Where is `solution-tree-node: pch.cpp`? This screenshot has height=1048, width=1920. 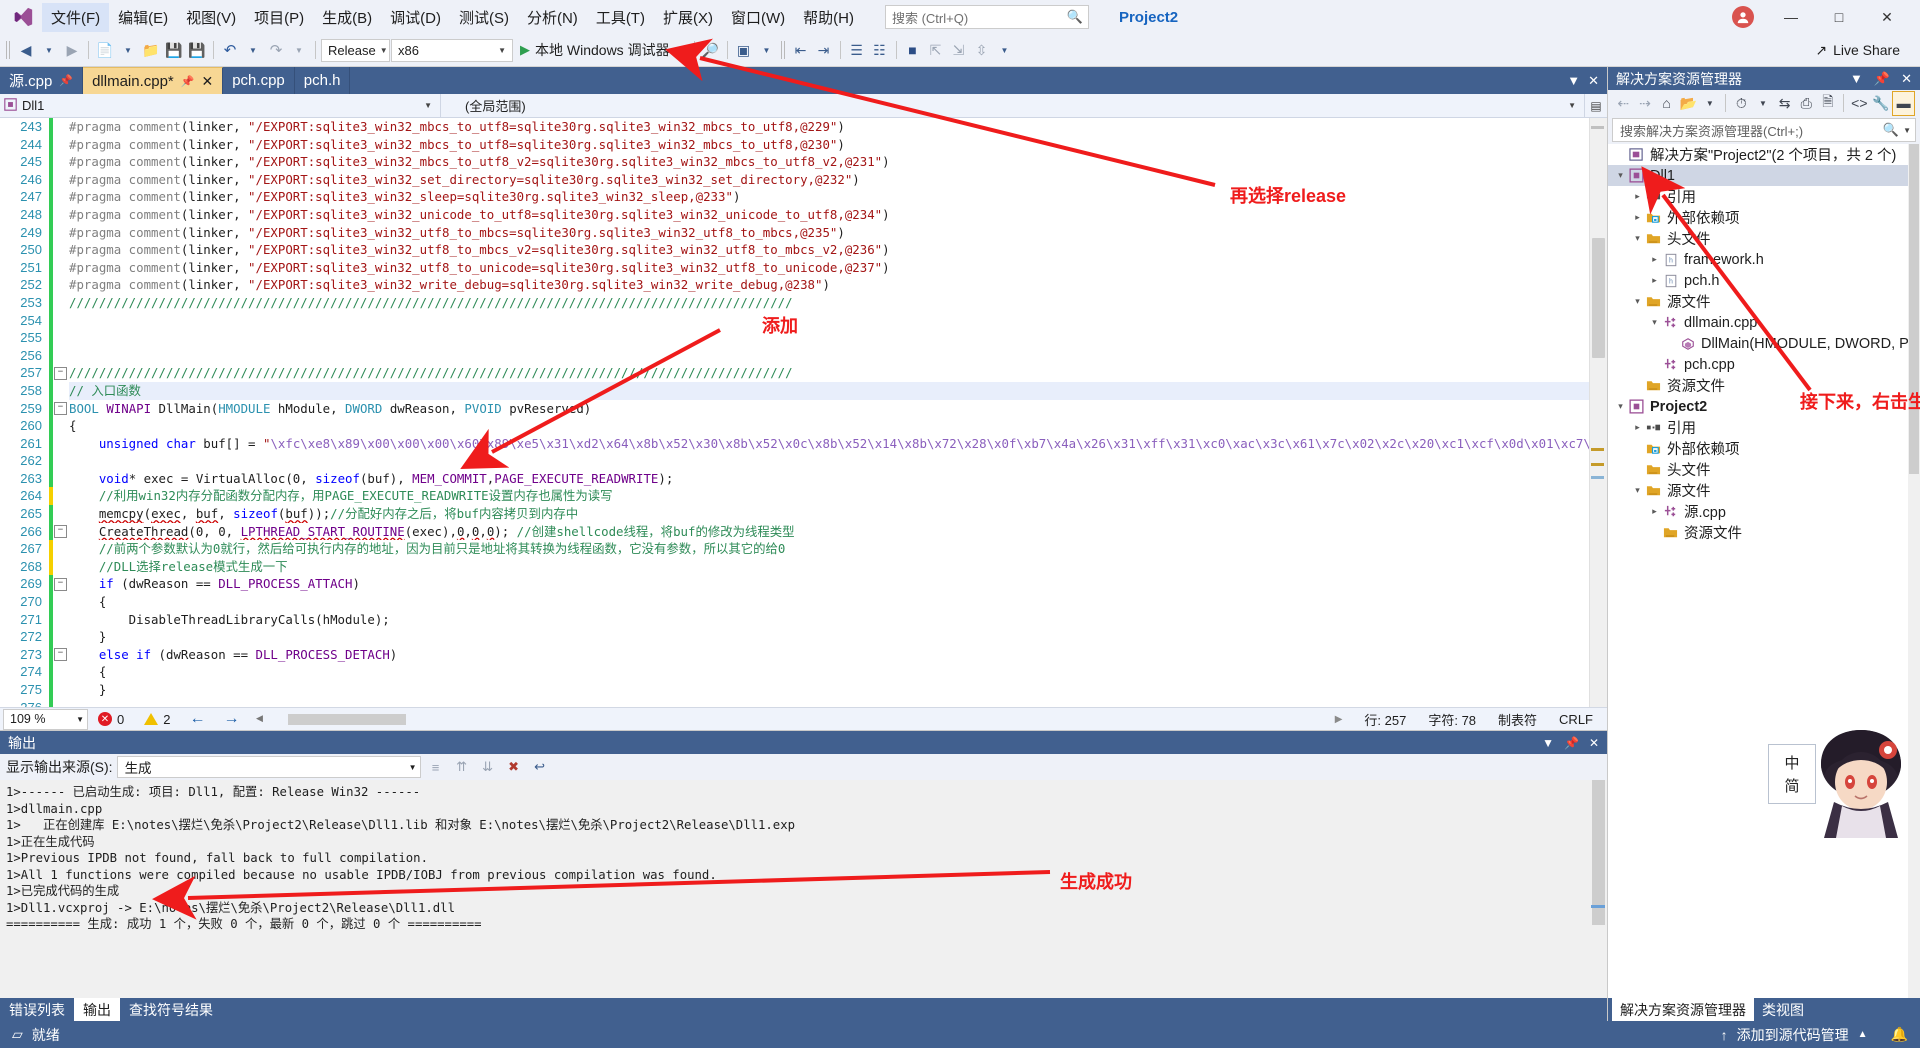
solution-tree-node: pch.cpp is located at coordinates (1764, 364).